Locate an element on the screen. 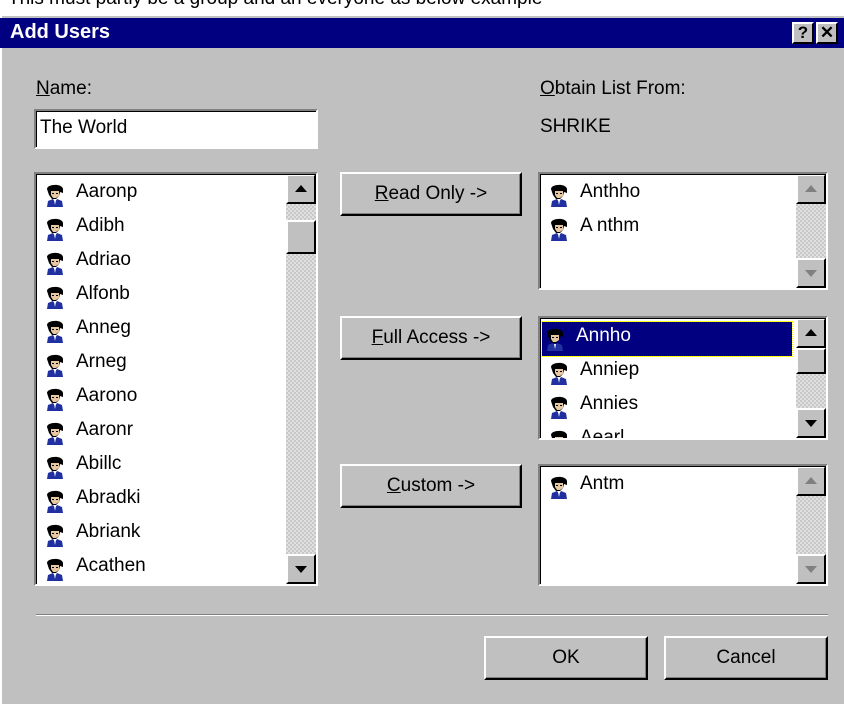 This screenshot has width=844, height=704. list-item-label: Aarono is located at coordinates (107, 395).